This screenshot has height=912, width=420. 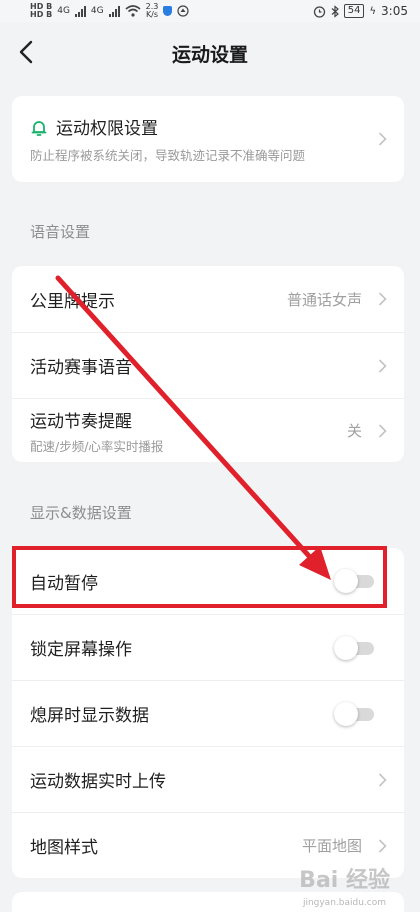 I want to click on alarm-icon, so click(x=319, y=11).